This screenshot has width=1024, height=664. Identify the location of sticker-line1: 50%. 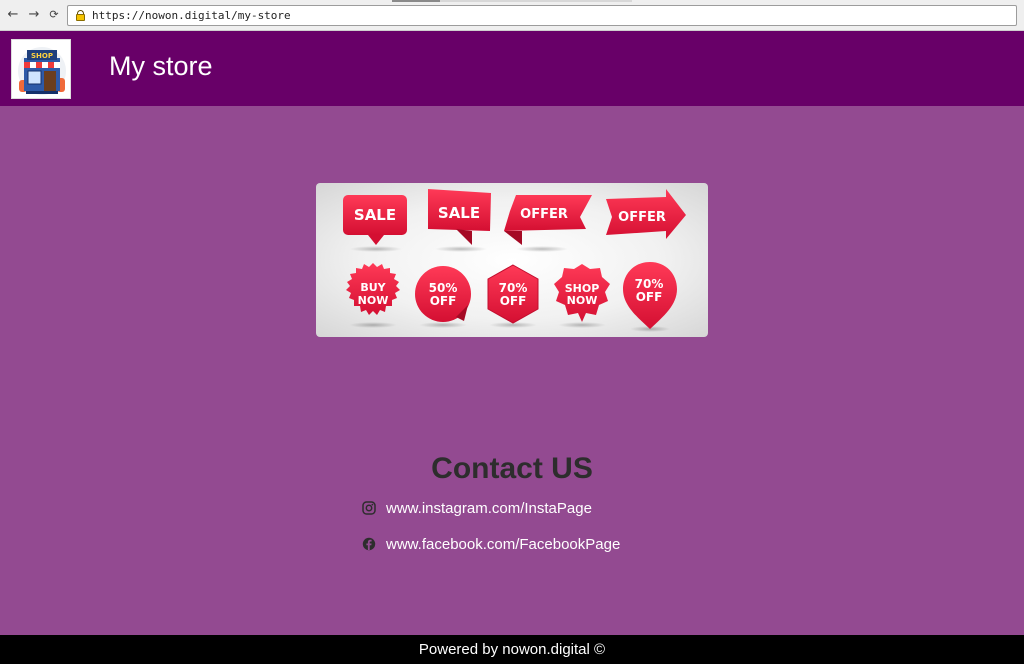
(443, 288).